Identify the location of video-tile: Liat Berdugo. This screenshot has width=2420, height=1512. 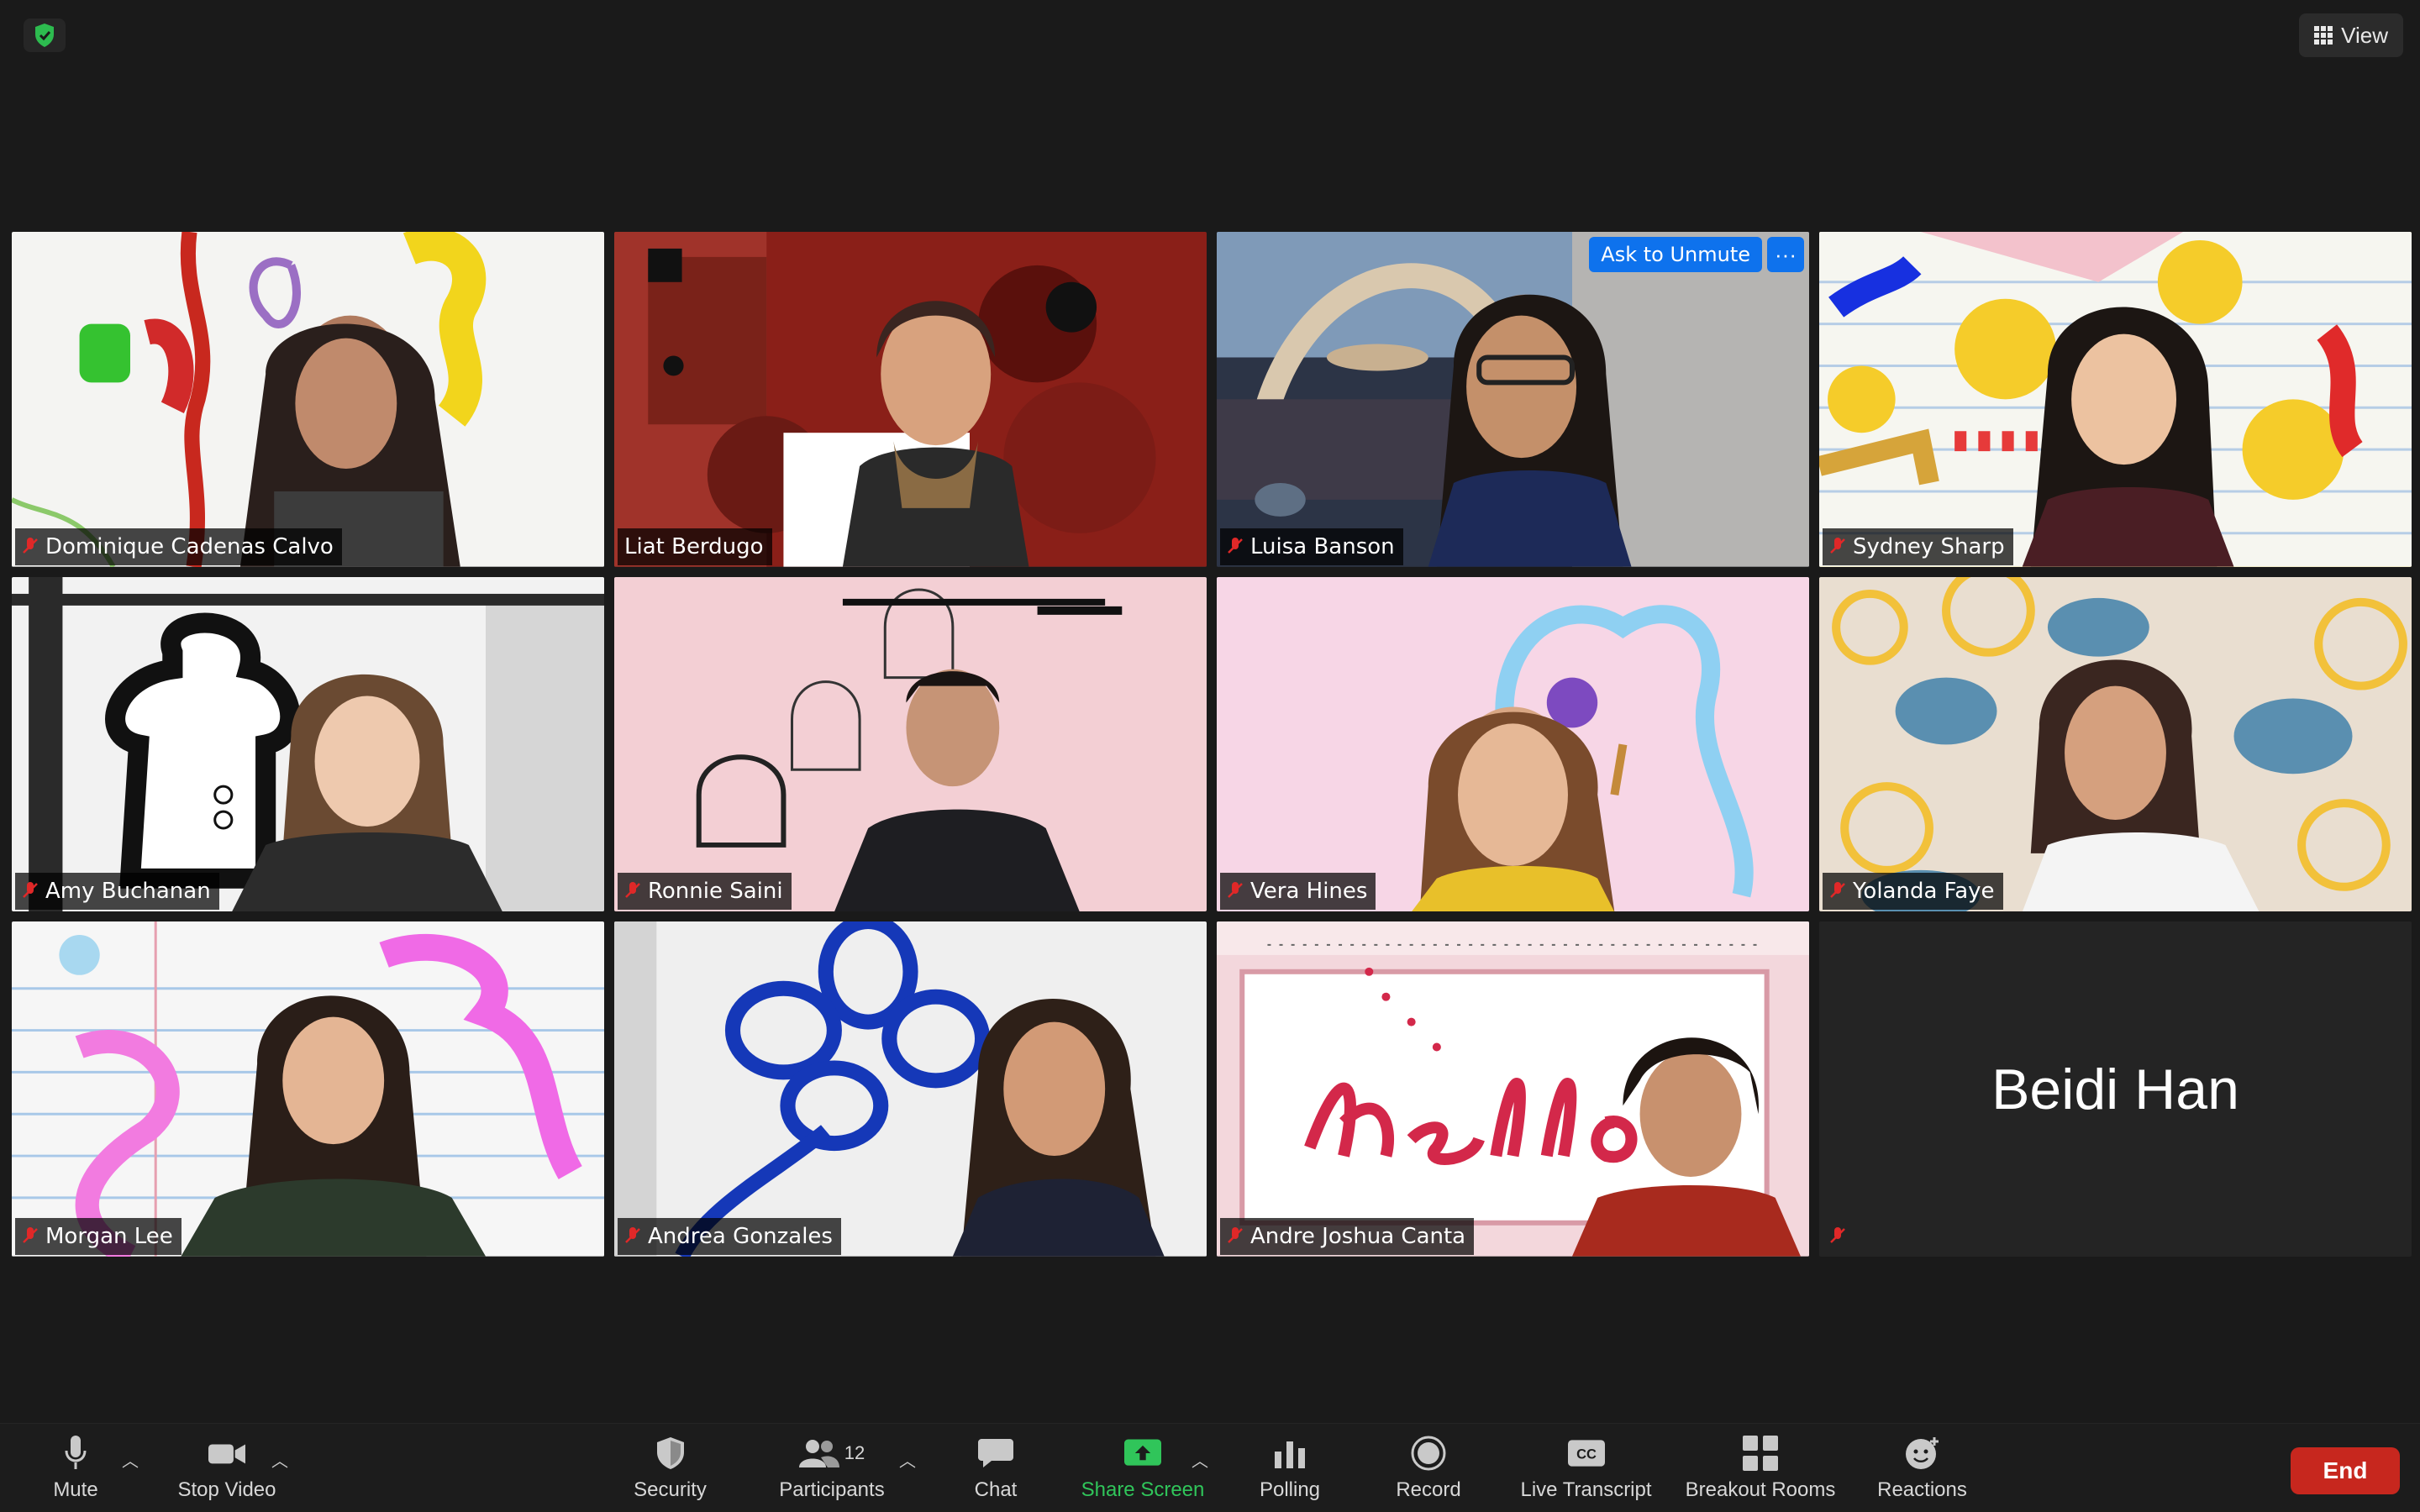
(910, 399).